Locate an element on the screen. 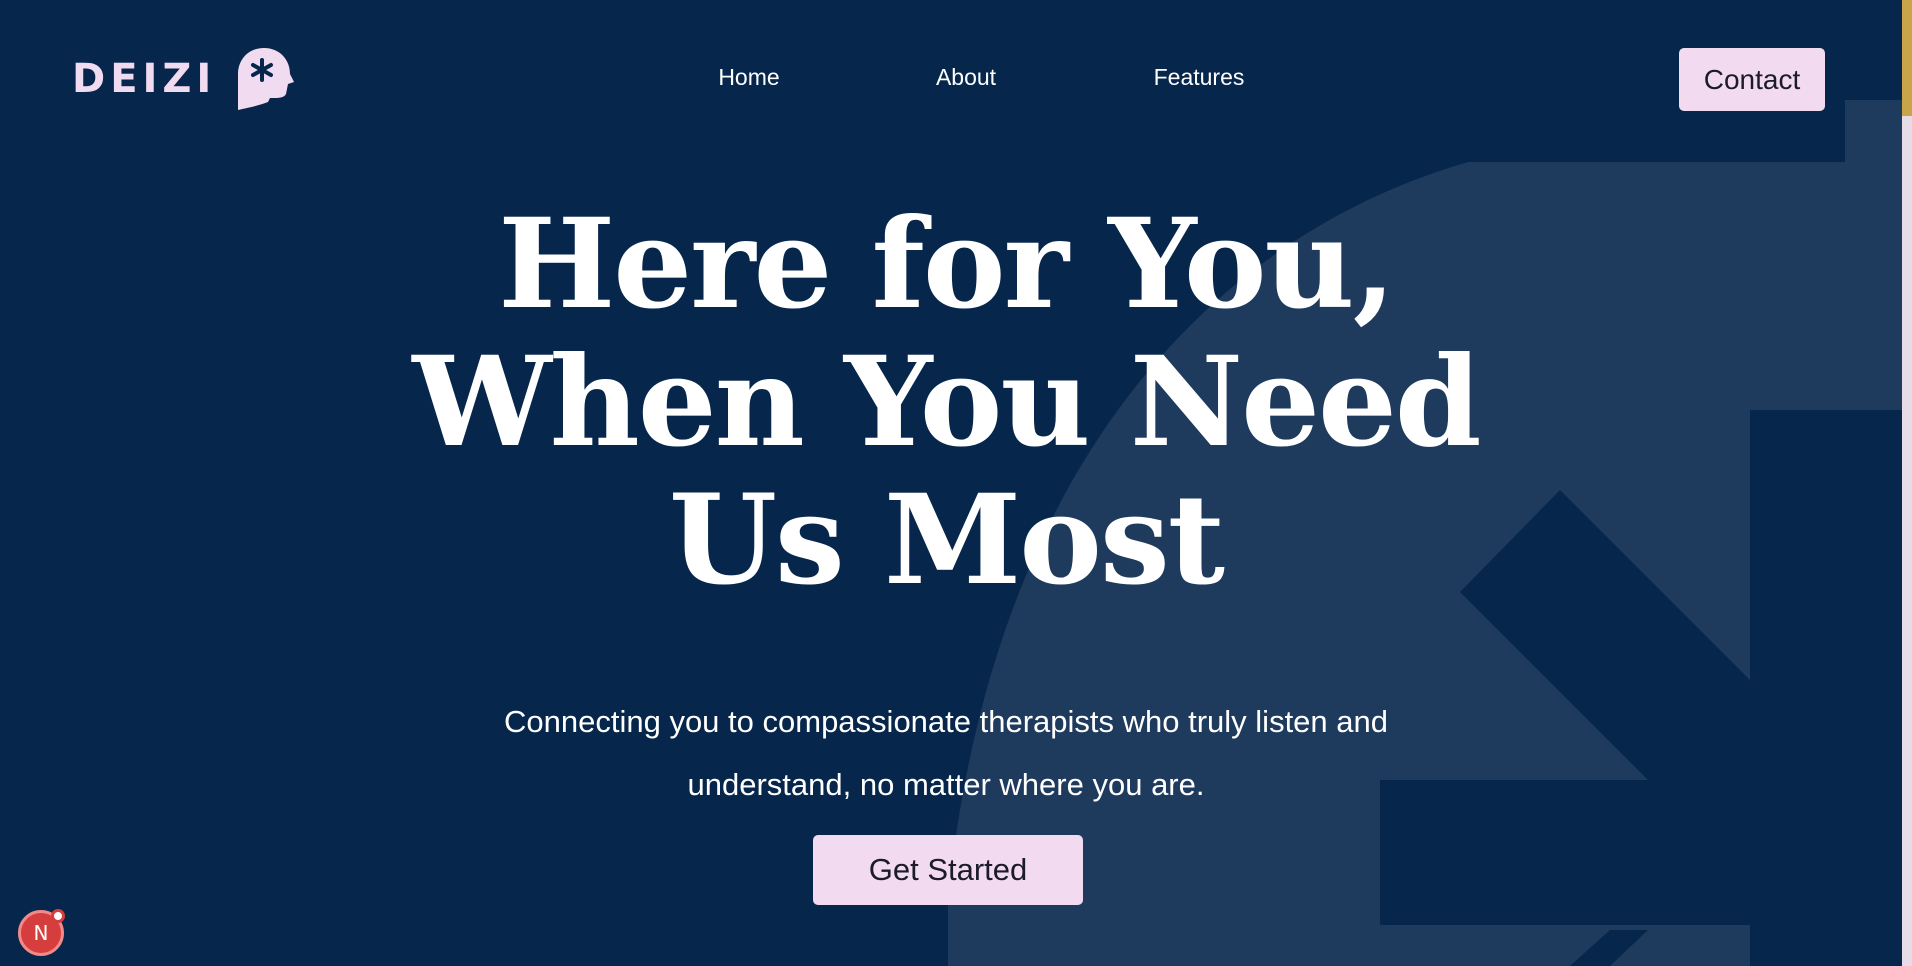 The width and height of the screenshot is (1912, 966). dev-badge-label: N is located at coordinates (41, 933).